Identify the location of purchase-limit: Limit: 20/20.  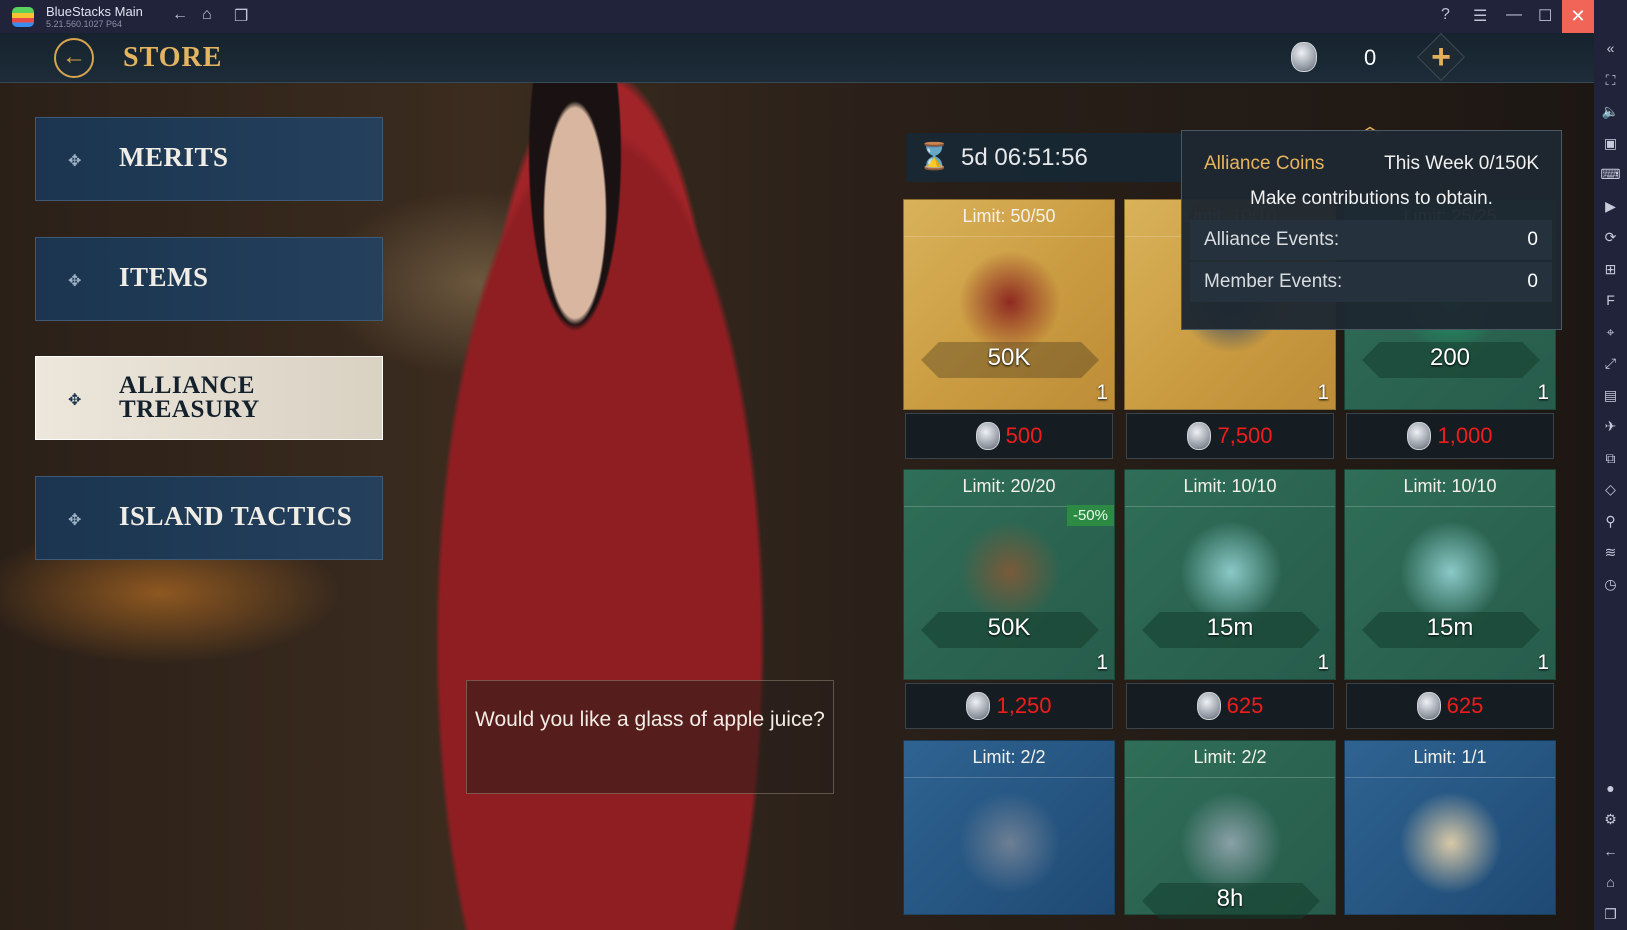
(1009, 486).